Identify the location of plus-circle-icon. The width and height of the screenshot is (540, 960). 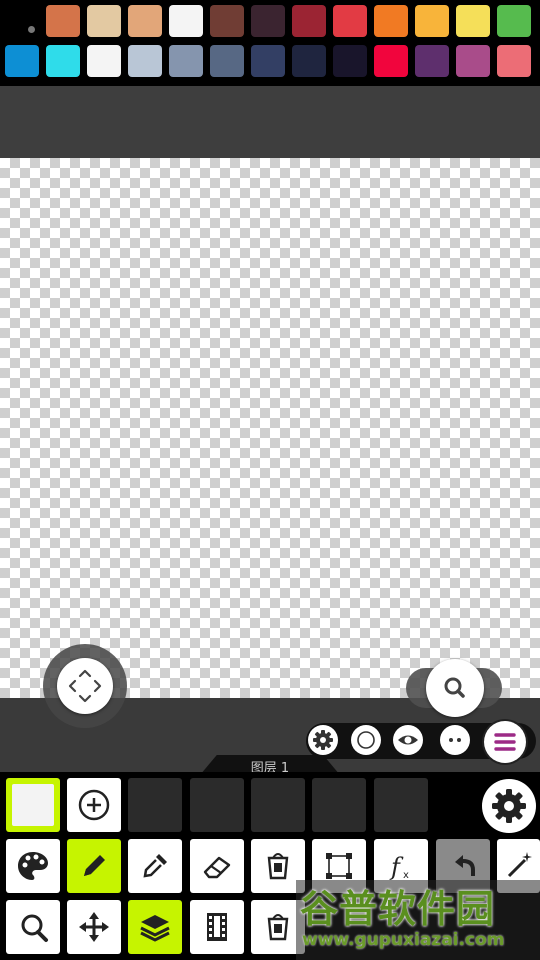
(94, 805).